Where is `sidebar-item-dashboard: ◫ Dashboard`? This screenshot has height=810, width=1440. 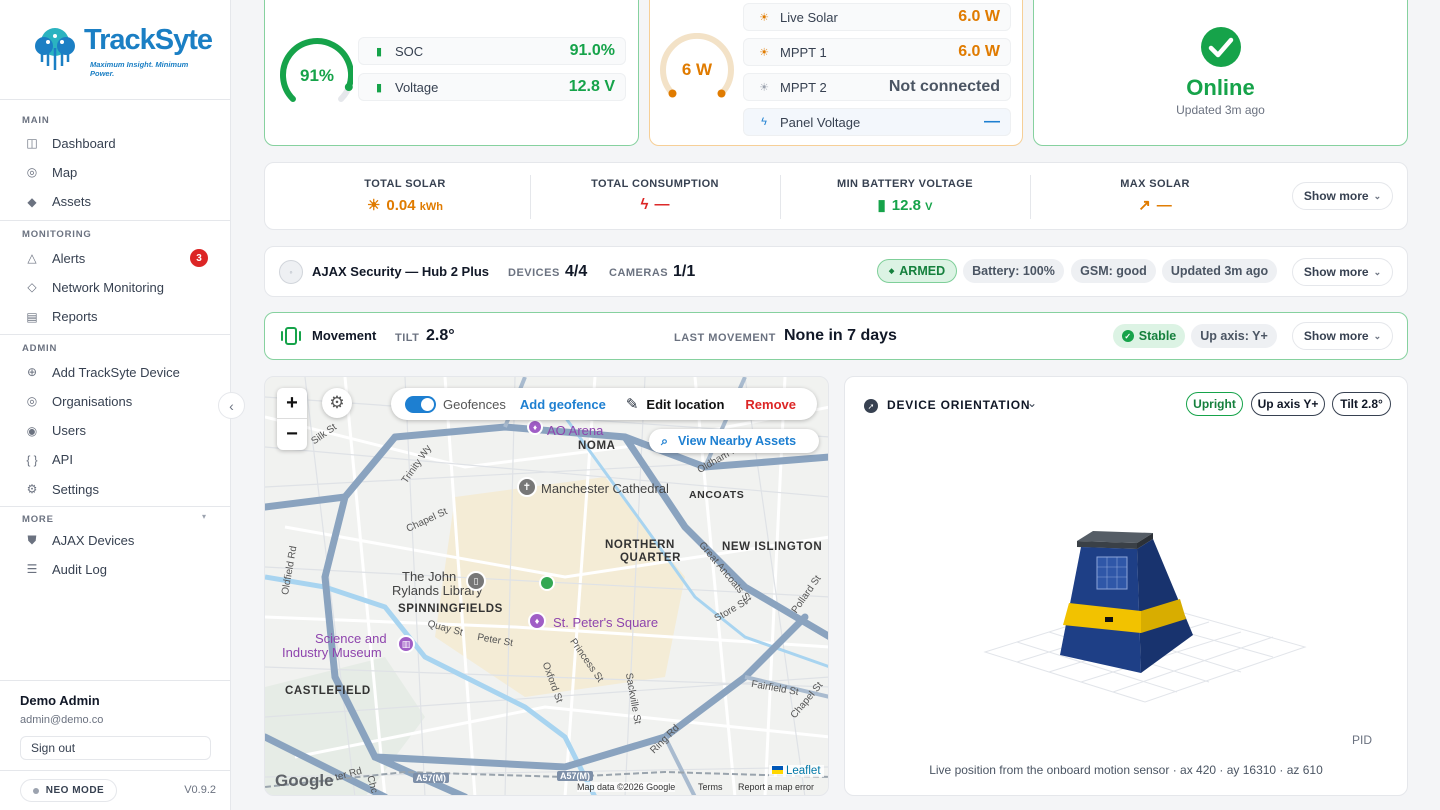 sidebar-item-dashboard: ◫ Dashboard is located at coordinates (117, 143).